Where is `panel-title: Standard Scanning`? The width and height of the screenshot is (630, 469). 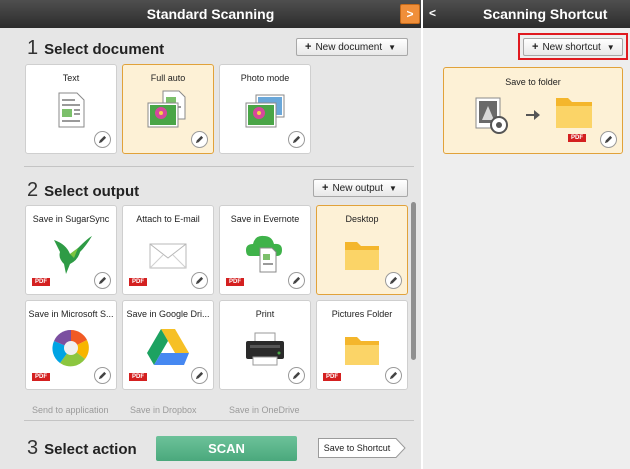
panel-title: Standard Scanning is located at coordinates (210, 14).